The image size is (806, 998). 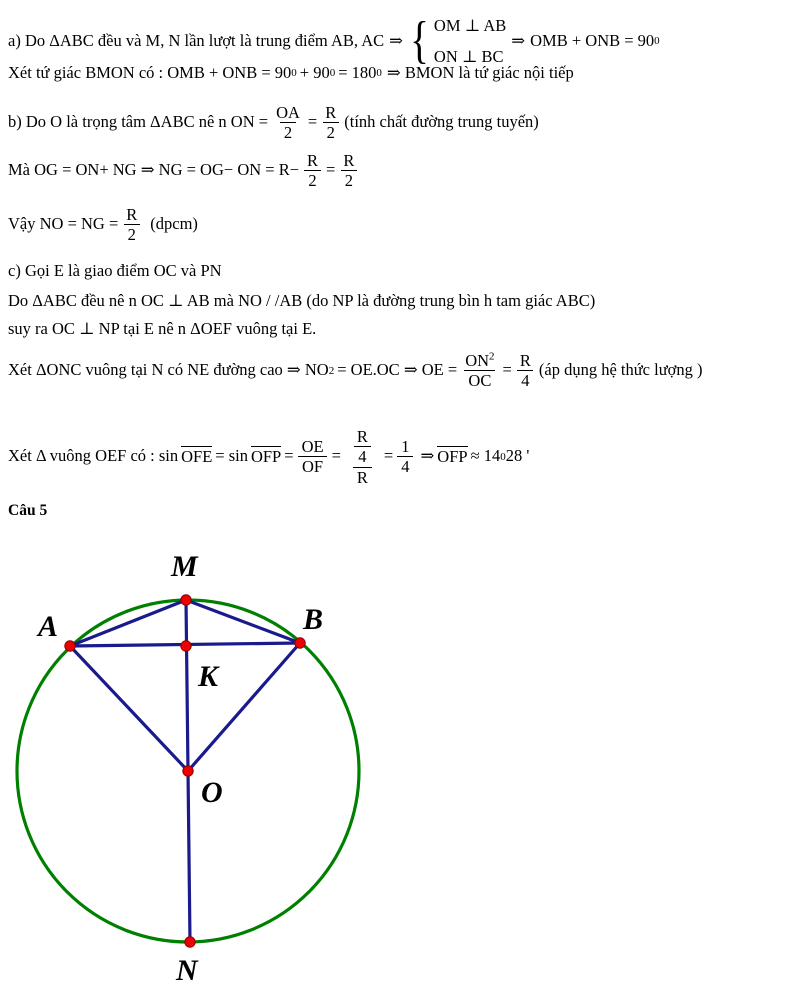 I want to click on part-a-conclusion: OMB + ONB = 90, so click(x=592, y=40).